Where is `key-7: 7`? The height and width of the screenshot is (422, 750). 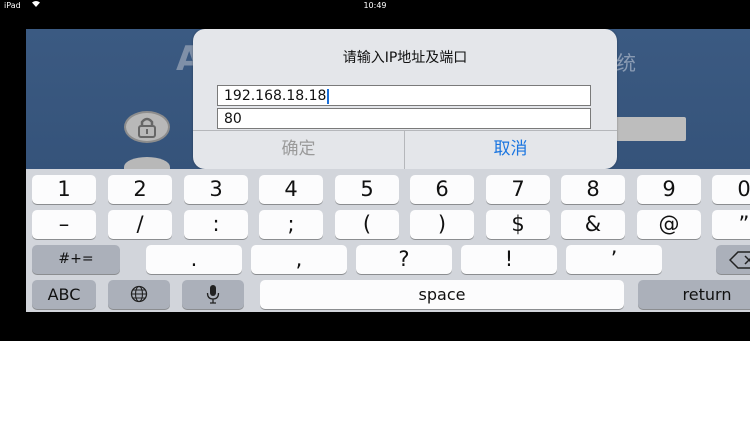
key-7: 7 is located at coordinates (518, 189).